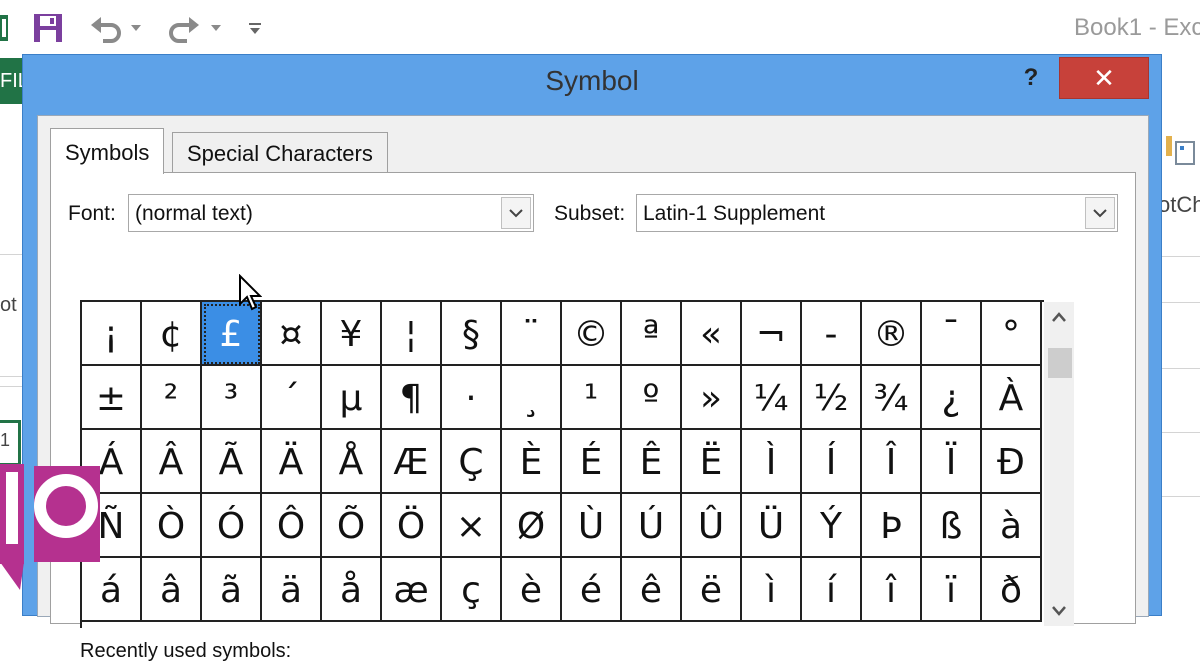  Describe the element at coordinates (590, 213) in the screenshot. I see `subset-label: Subset:` at that location.